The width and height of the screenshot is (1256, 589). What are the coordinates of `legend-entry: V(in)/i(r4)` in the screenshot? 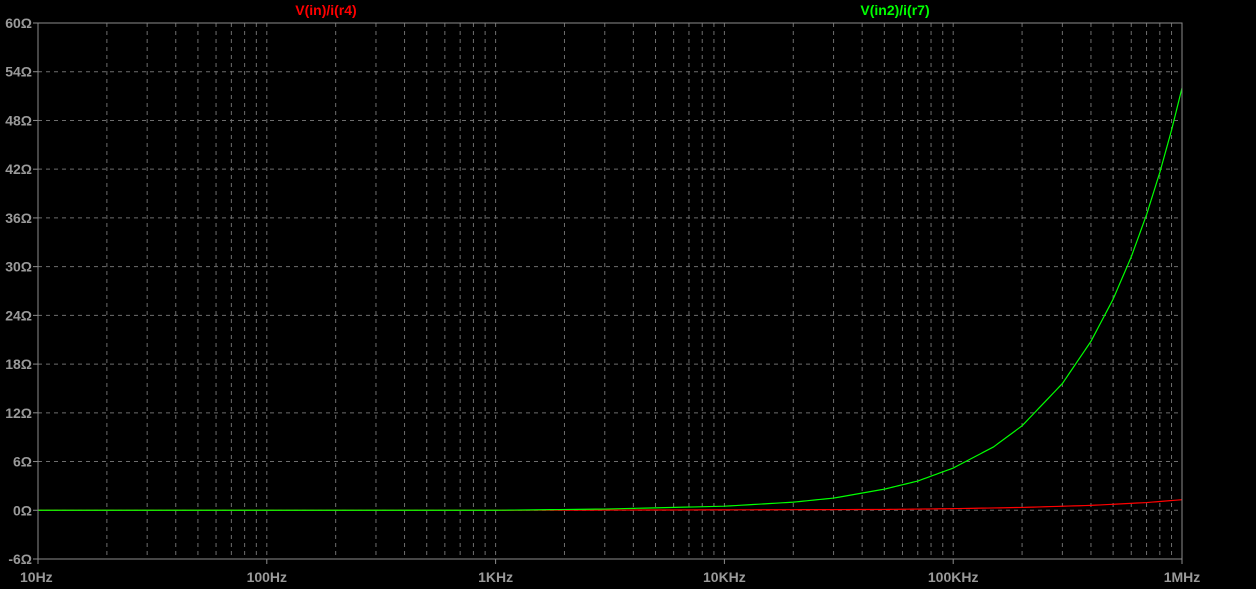 It's located at (325, 10).